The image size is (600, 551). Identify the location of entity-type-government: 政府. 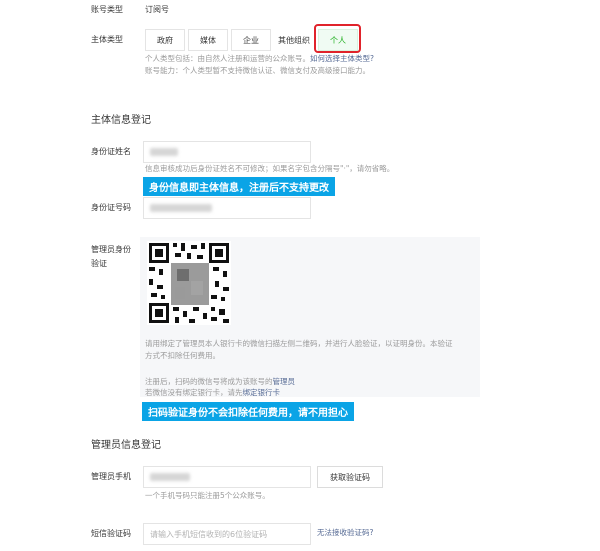
(165, 40).